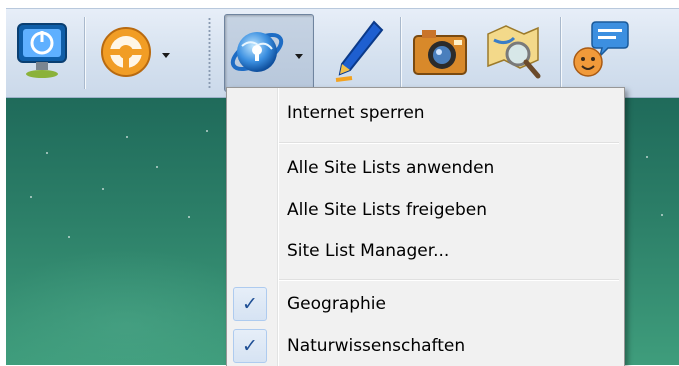 The width and height of the screenshot is (679, 366). Describe the element at coordinates (390, 168) in the screenshot. I see `menu-item-apply-all-site-lists: Alle Site Lists anwenden` at that location.